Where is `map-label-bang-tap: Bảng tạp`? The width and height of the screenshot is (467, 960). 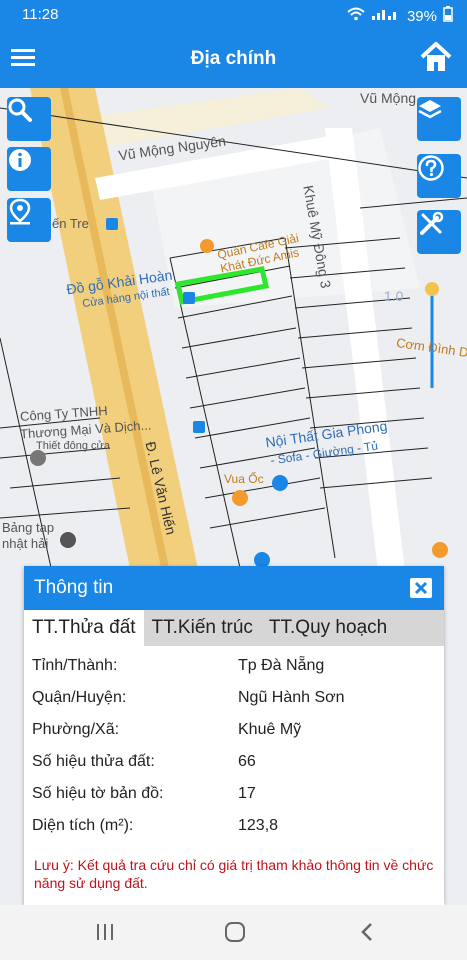
map-label-bang-tap: Bảng tạp is located at coordinates (28, 527).